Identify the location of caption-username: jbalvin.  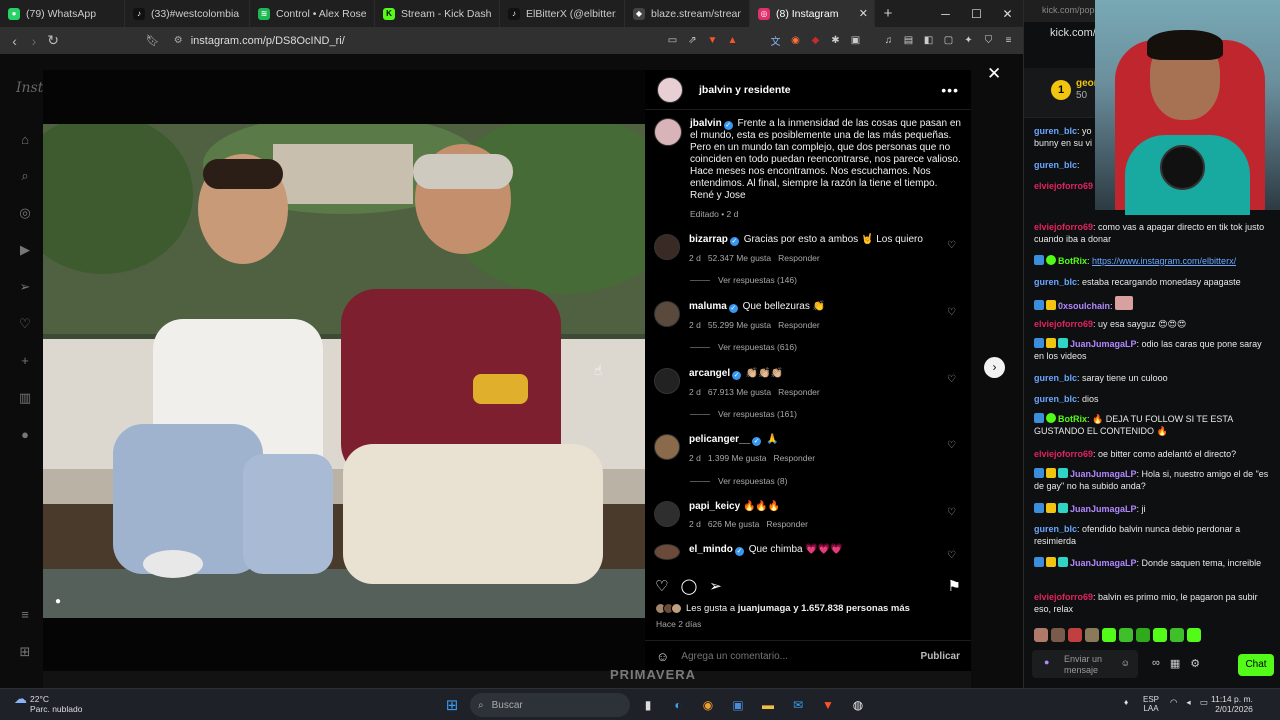
(706, 123).